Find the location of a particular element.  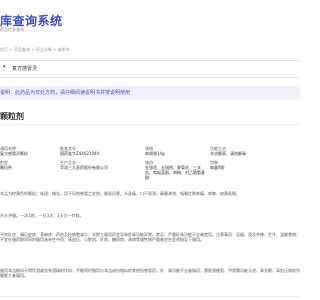

field-value: 国药准字Z44021940 is located at coordinates (80, 153).